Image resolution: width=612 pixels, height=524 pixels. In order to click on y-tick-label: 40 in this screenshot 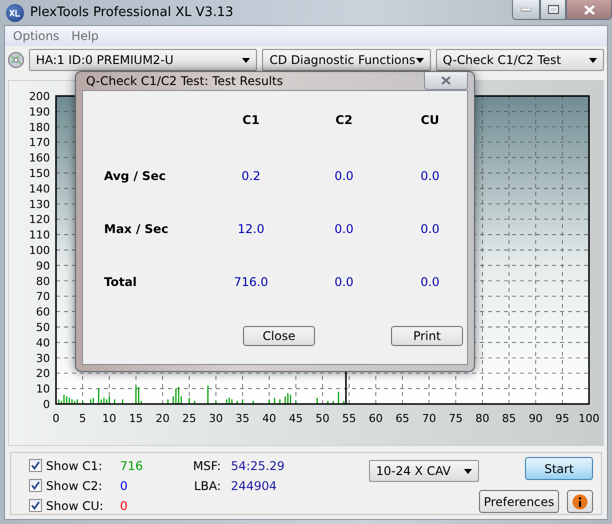, I will do `click(43, 343)`.